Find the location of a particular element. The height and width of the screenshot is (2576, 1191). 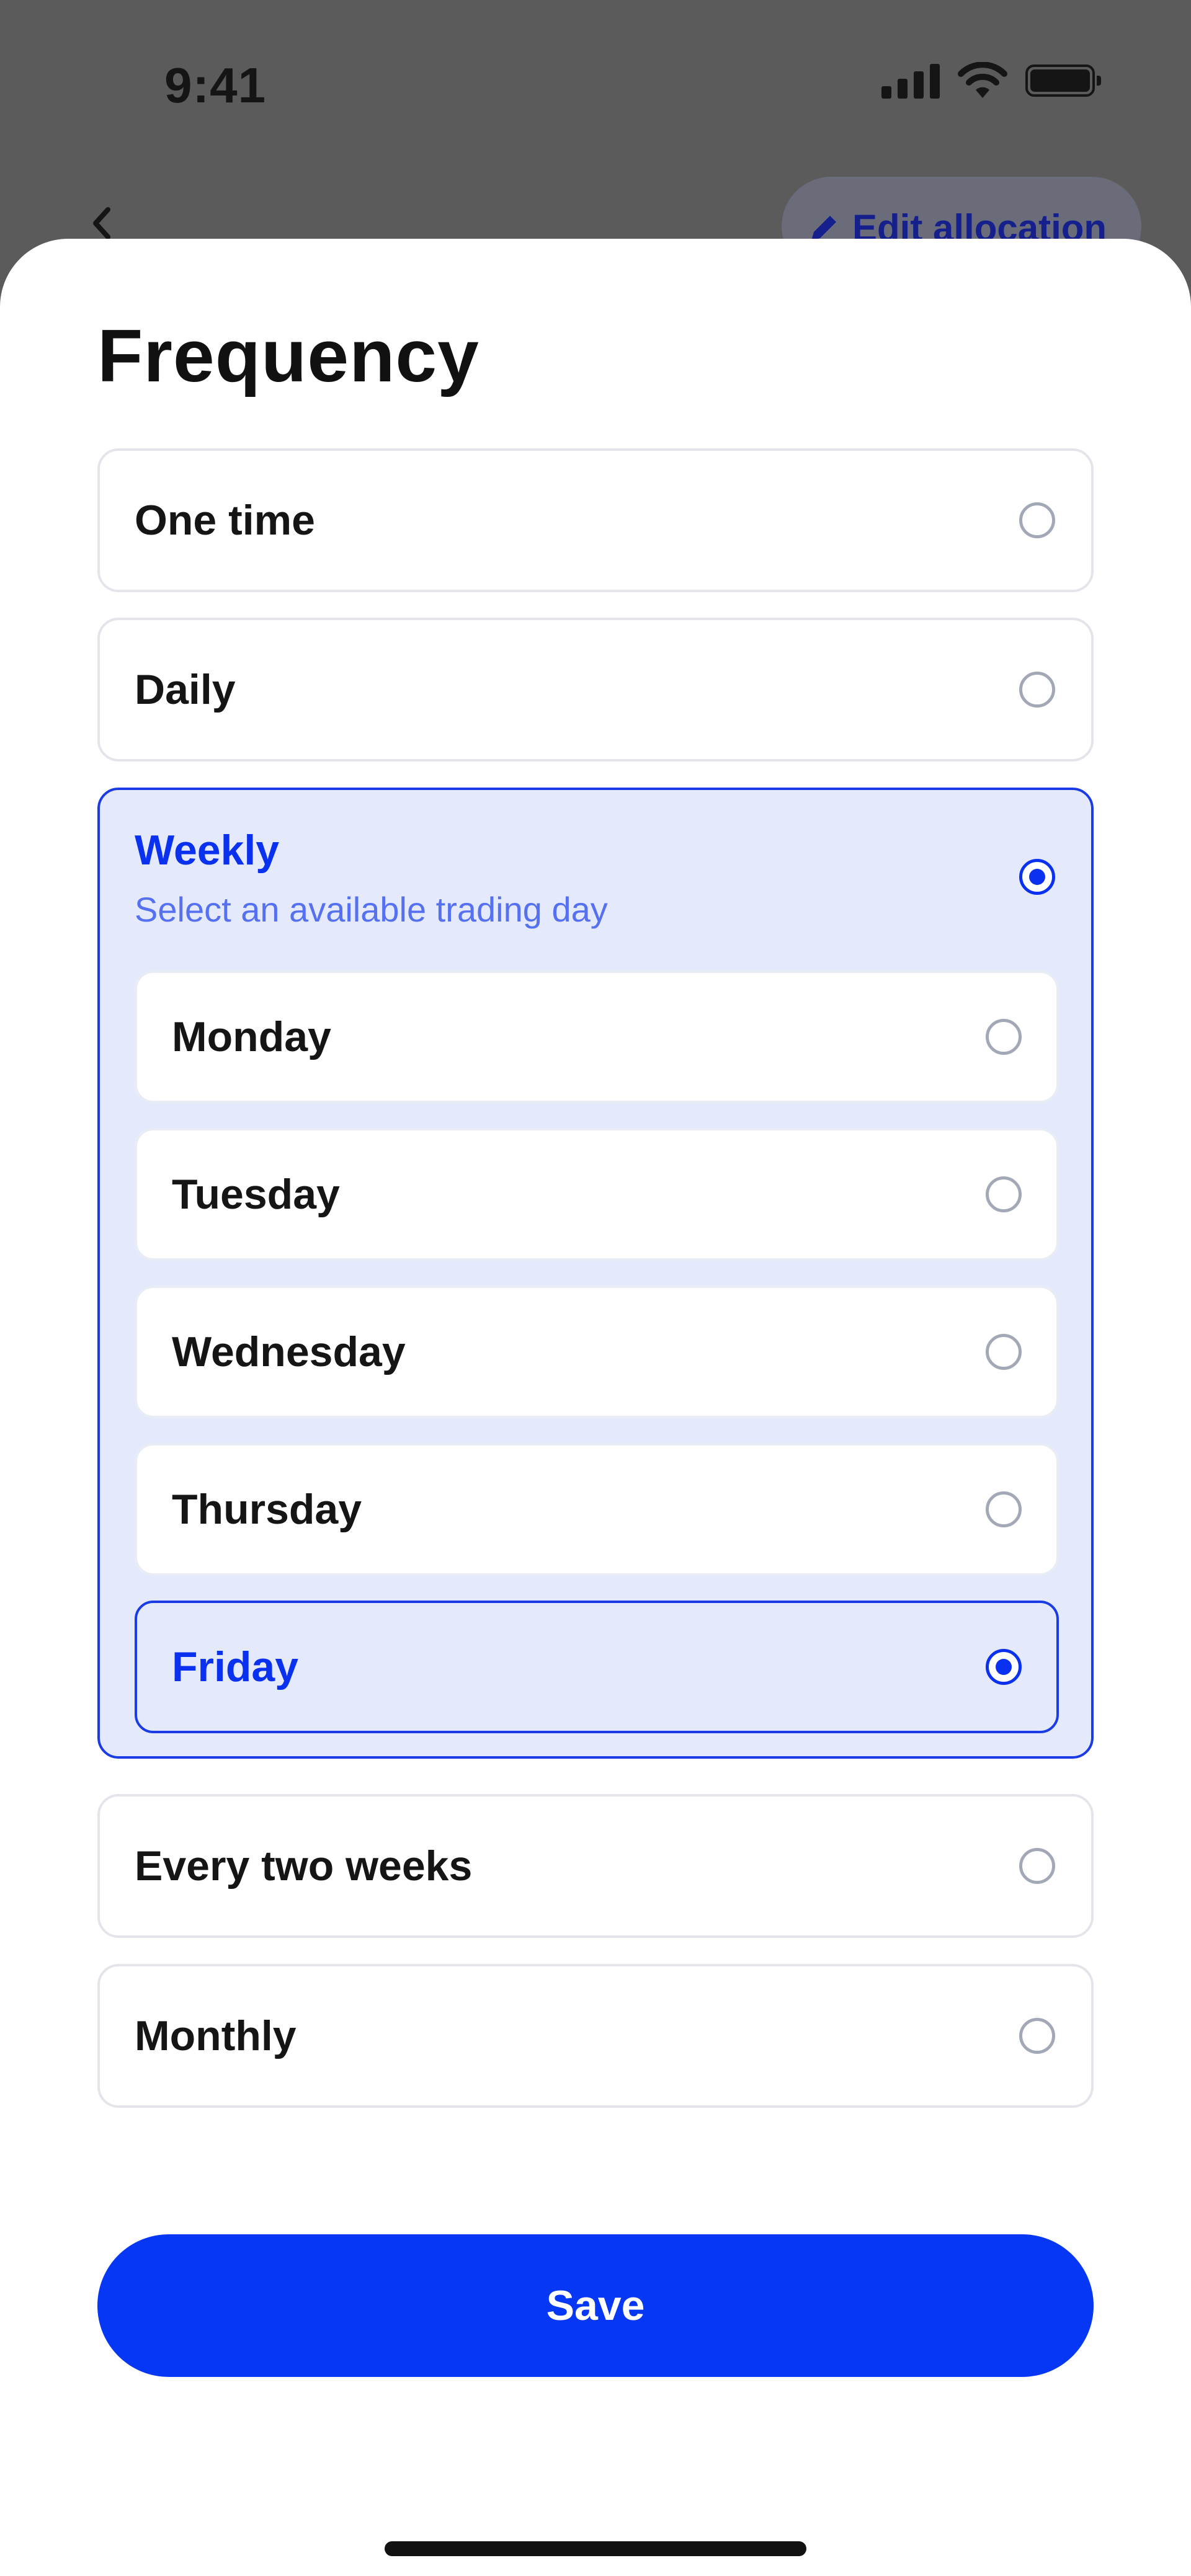

day-label: Friday is located at coordinates (236, 1666).